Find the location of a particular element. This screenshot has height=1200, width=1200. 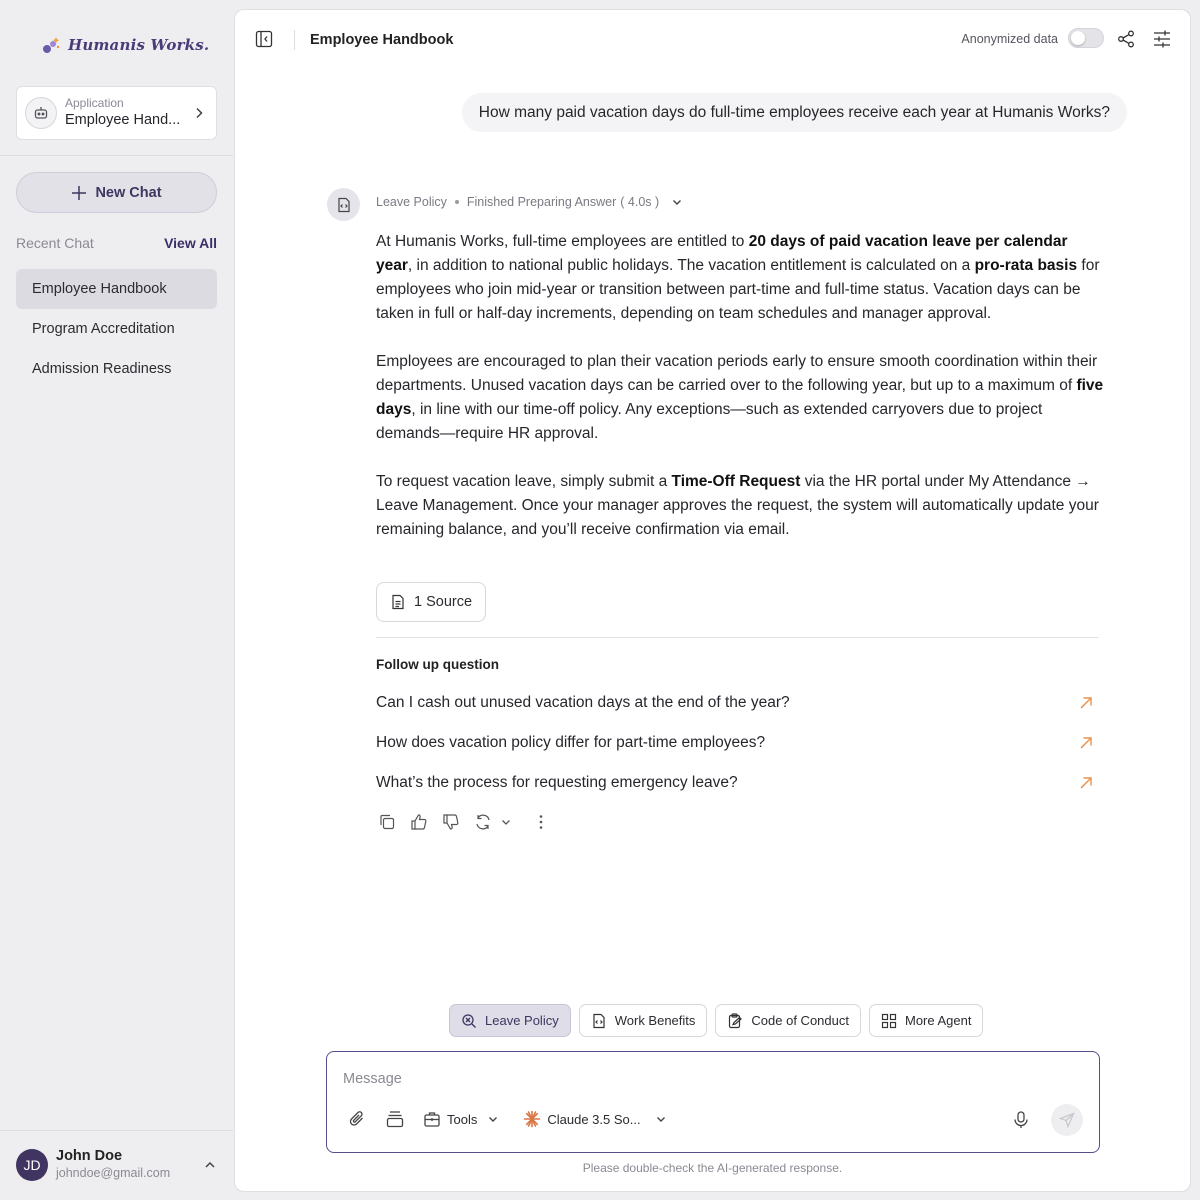

sidebar-toggle-icon is located at coordinates (264, 39).